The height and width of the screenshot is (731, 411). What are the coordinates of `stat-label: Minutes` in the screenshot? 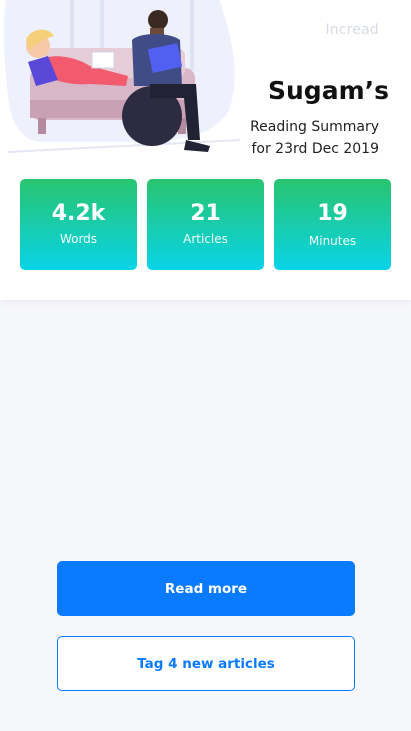 It's located at (332, 241).